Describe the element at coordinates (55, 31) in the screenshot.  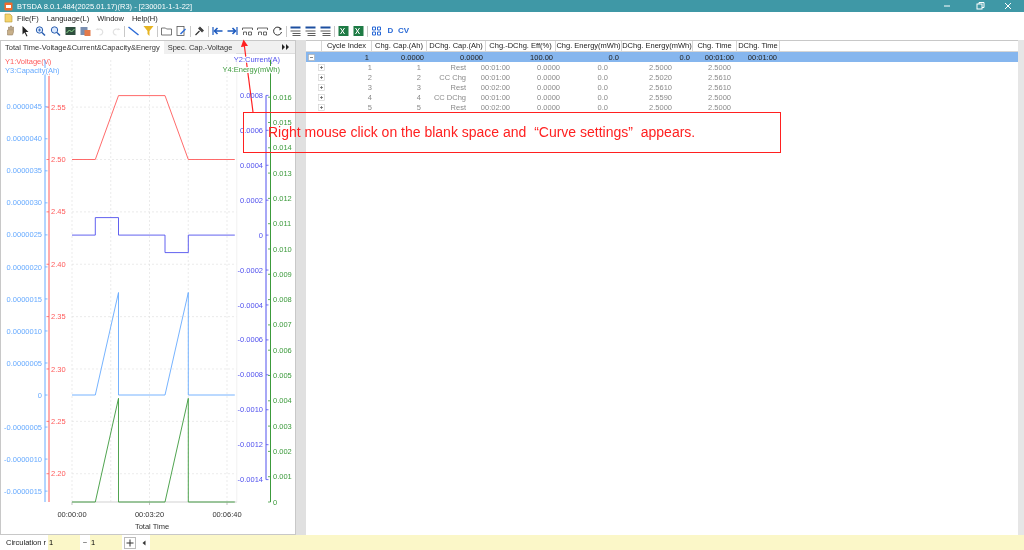
I see `magnifier-icon` at that location.